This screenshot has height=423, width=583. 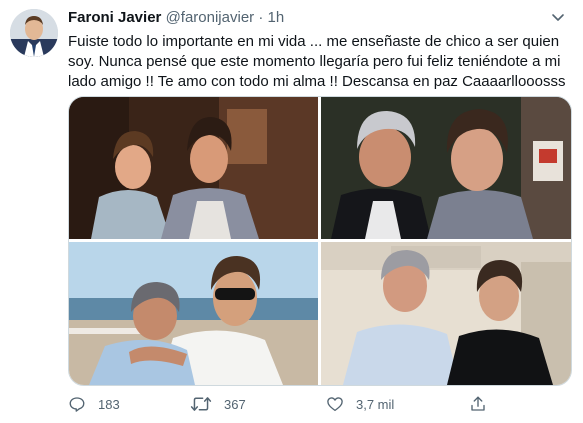 What do you see at coordinates (310, 17) in the screenshot?
I see `tweet-header: Faroni Javier @faronijavier · 1h` at bounding box center [310, 17].